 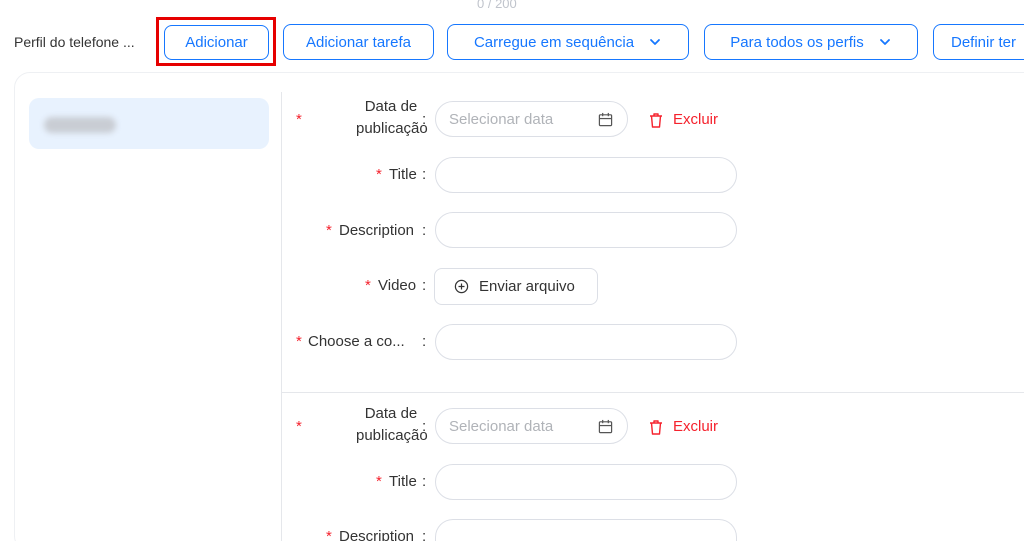 I want to click on add-button: Adicionar, so click(x=216, y=42).